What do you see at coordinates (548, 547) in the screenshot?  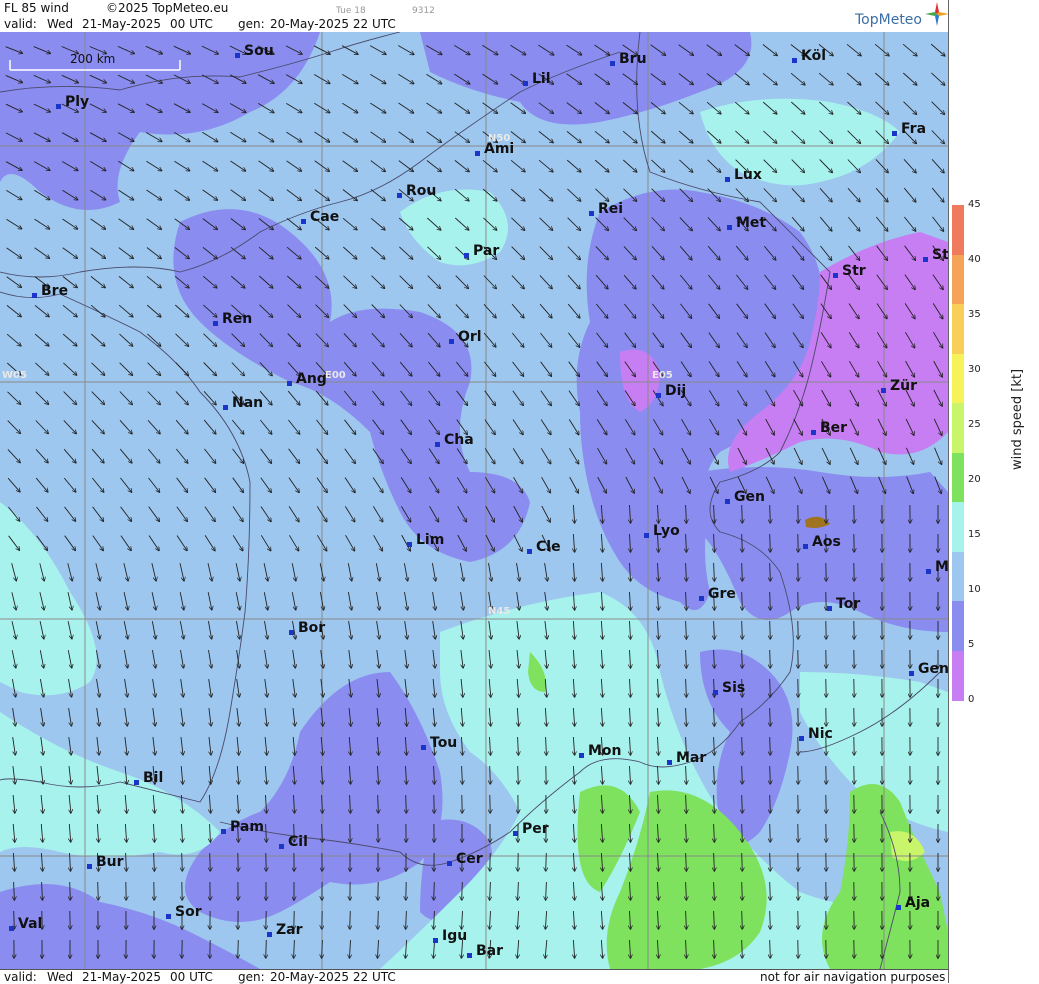 I see `city-label: Cle` at bounding box center [548, 547].